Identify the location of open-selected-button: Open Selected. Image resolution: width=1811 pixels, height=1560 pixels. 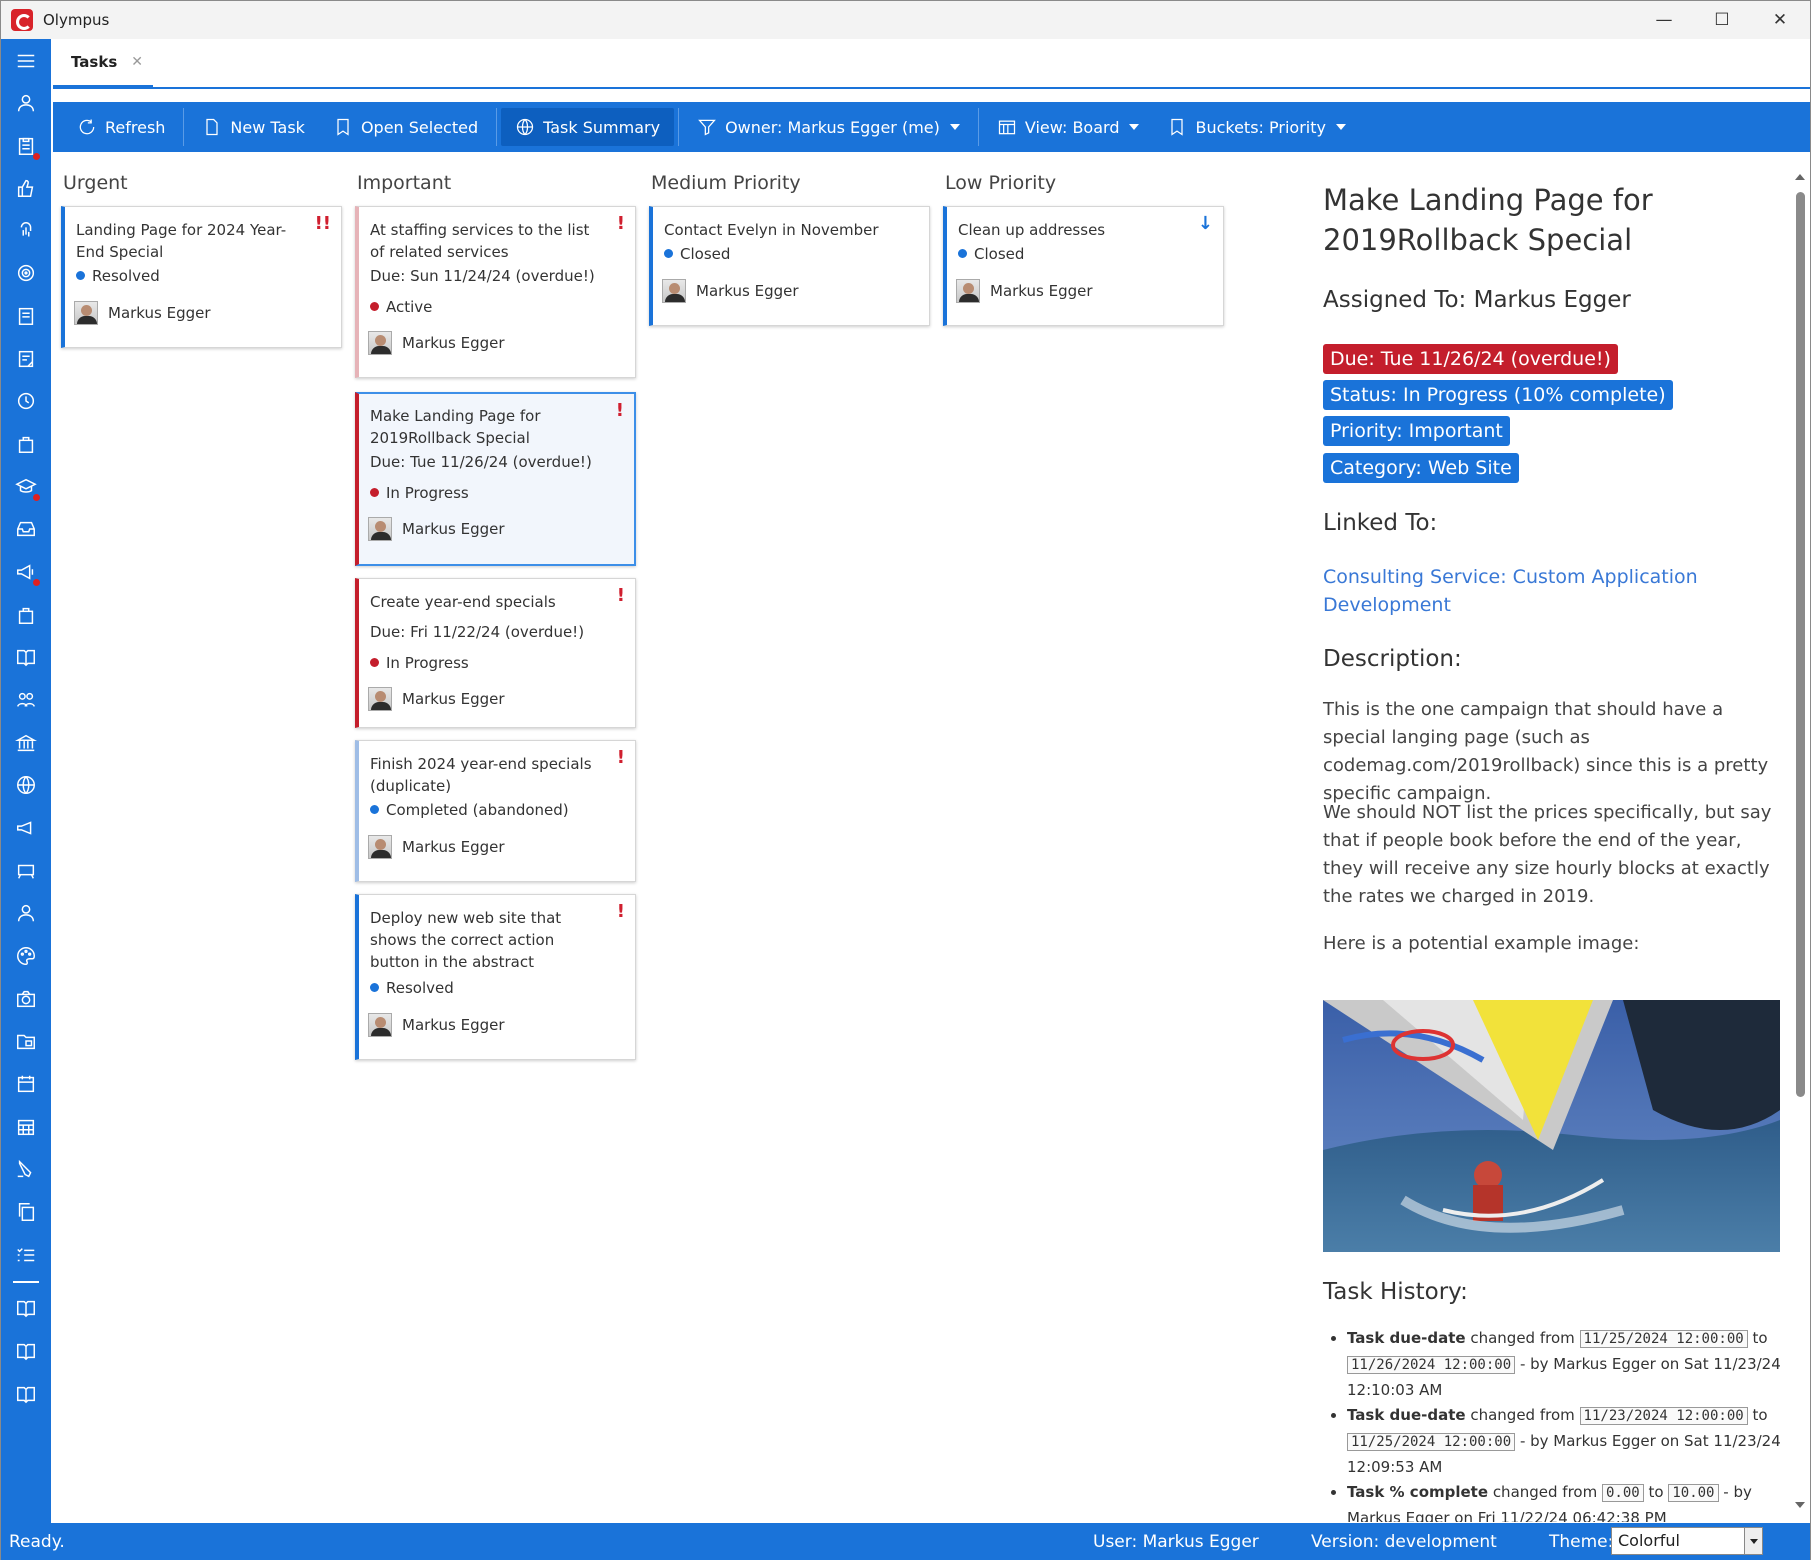
(405, 127).